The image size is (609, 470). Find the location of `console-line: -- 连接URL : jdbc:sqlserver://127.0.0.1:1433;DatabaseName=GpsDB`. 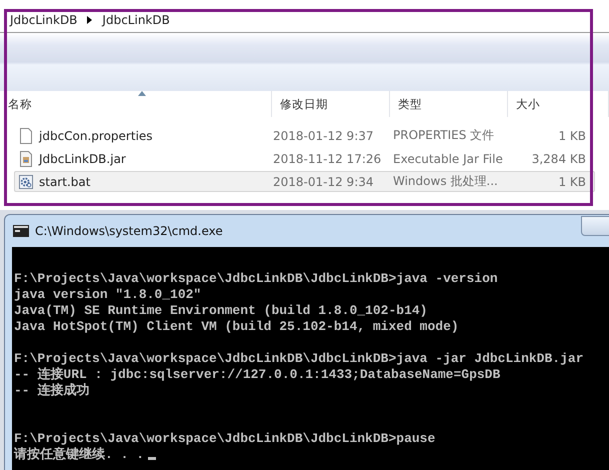

console-line: -- 连接URL : jdbc:sqlserver://127.0.0.1:1433;DatabaseName=GpsDB is located at coordinates (257, 374).